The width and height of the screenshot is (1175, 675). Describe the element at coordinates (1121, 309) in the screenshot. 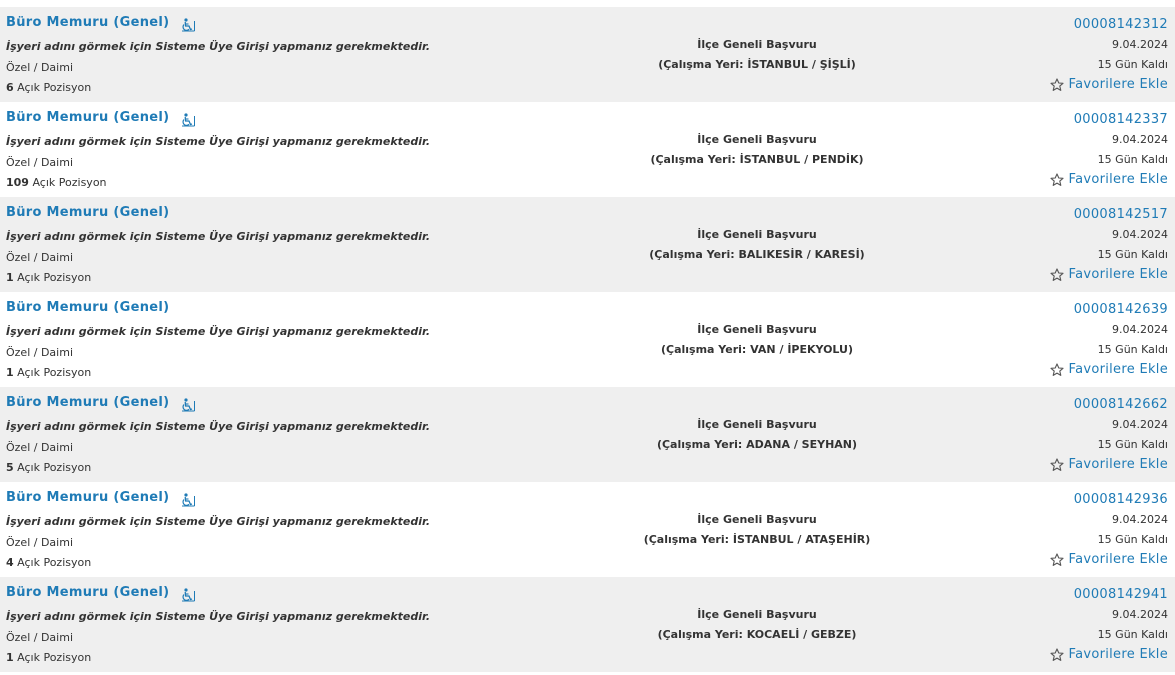

I see `listing-number-link: 00008142639` at that location.